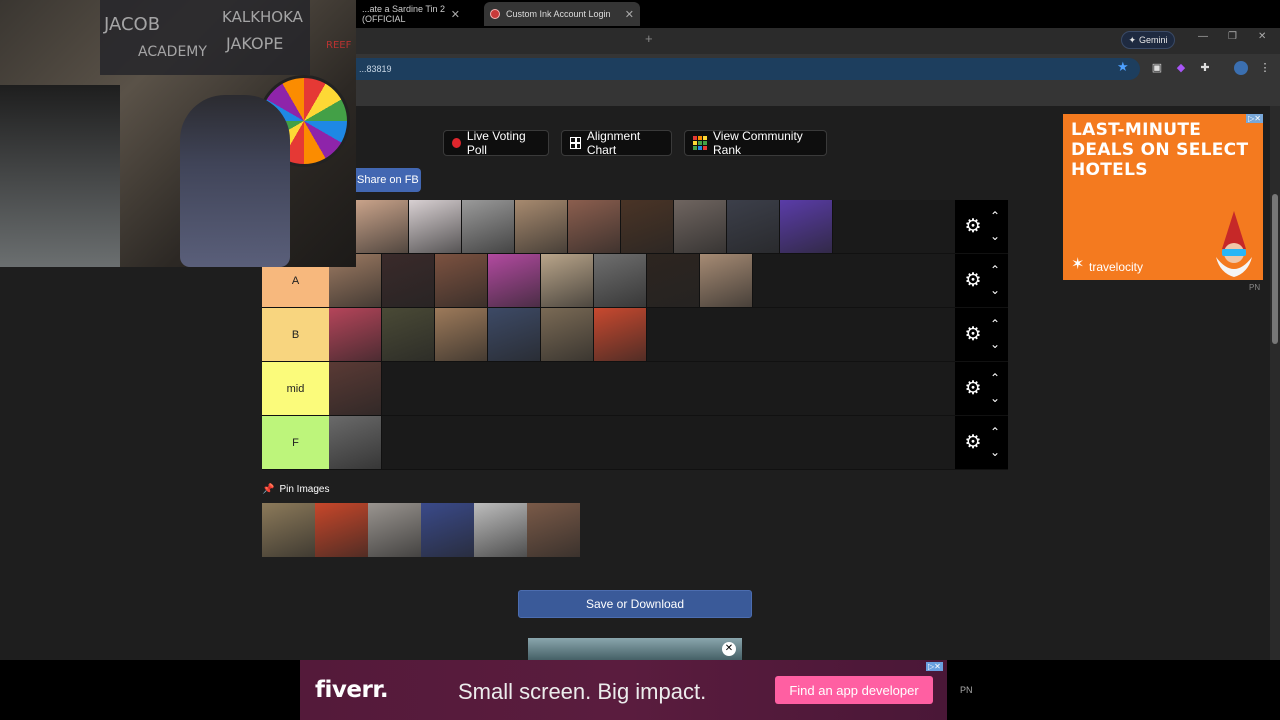 This screenshot has height=720, width=1280. What do you see at coordinates (268, 489) in the screenshot?
I see `pin-icon: 📌` at bounding box center [268, 489].